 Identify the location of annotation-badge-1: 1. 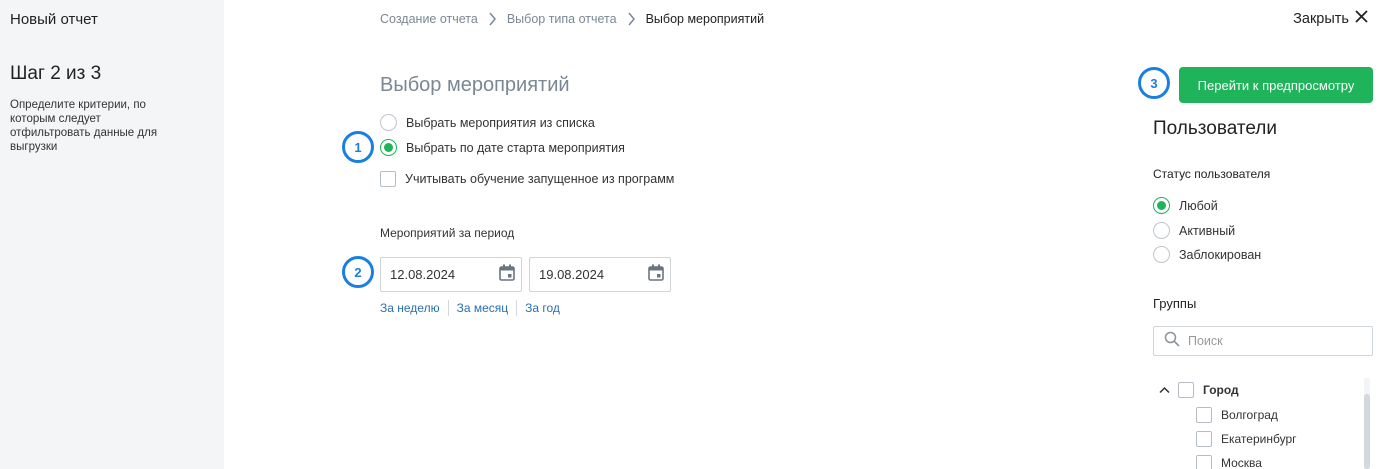
(358, 147).